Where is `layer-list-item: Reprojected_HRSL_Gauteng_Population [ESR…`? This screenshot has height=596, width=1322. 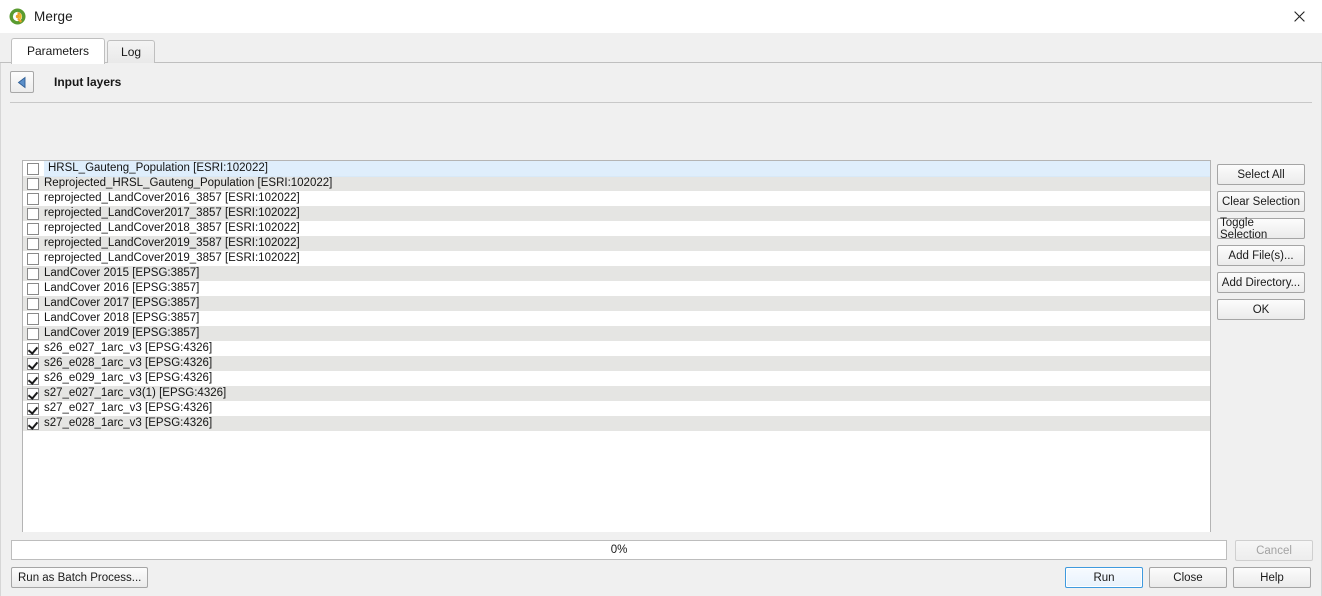 layer-list-item: Reprojected_HRSL_Gauteng_Population [ESR… is located at coordinates (616, 183).